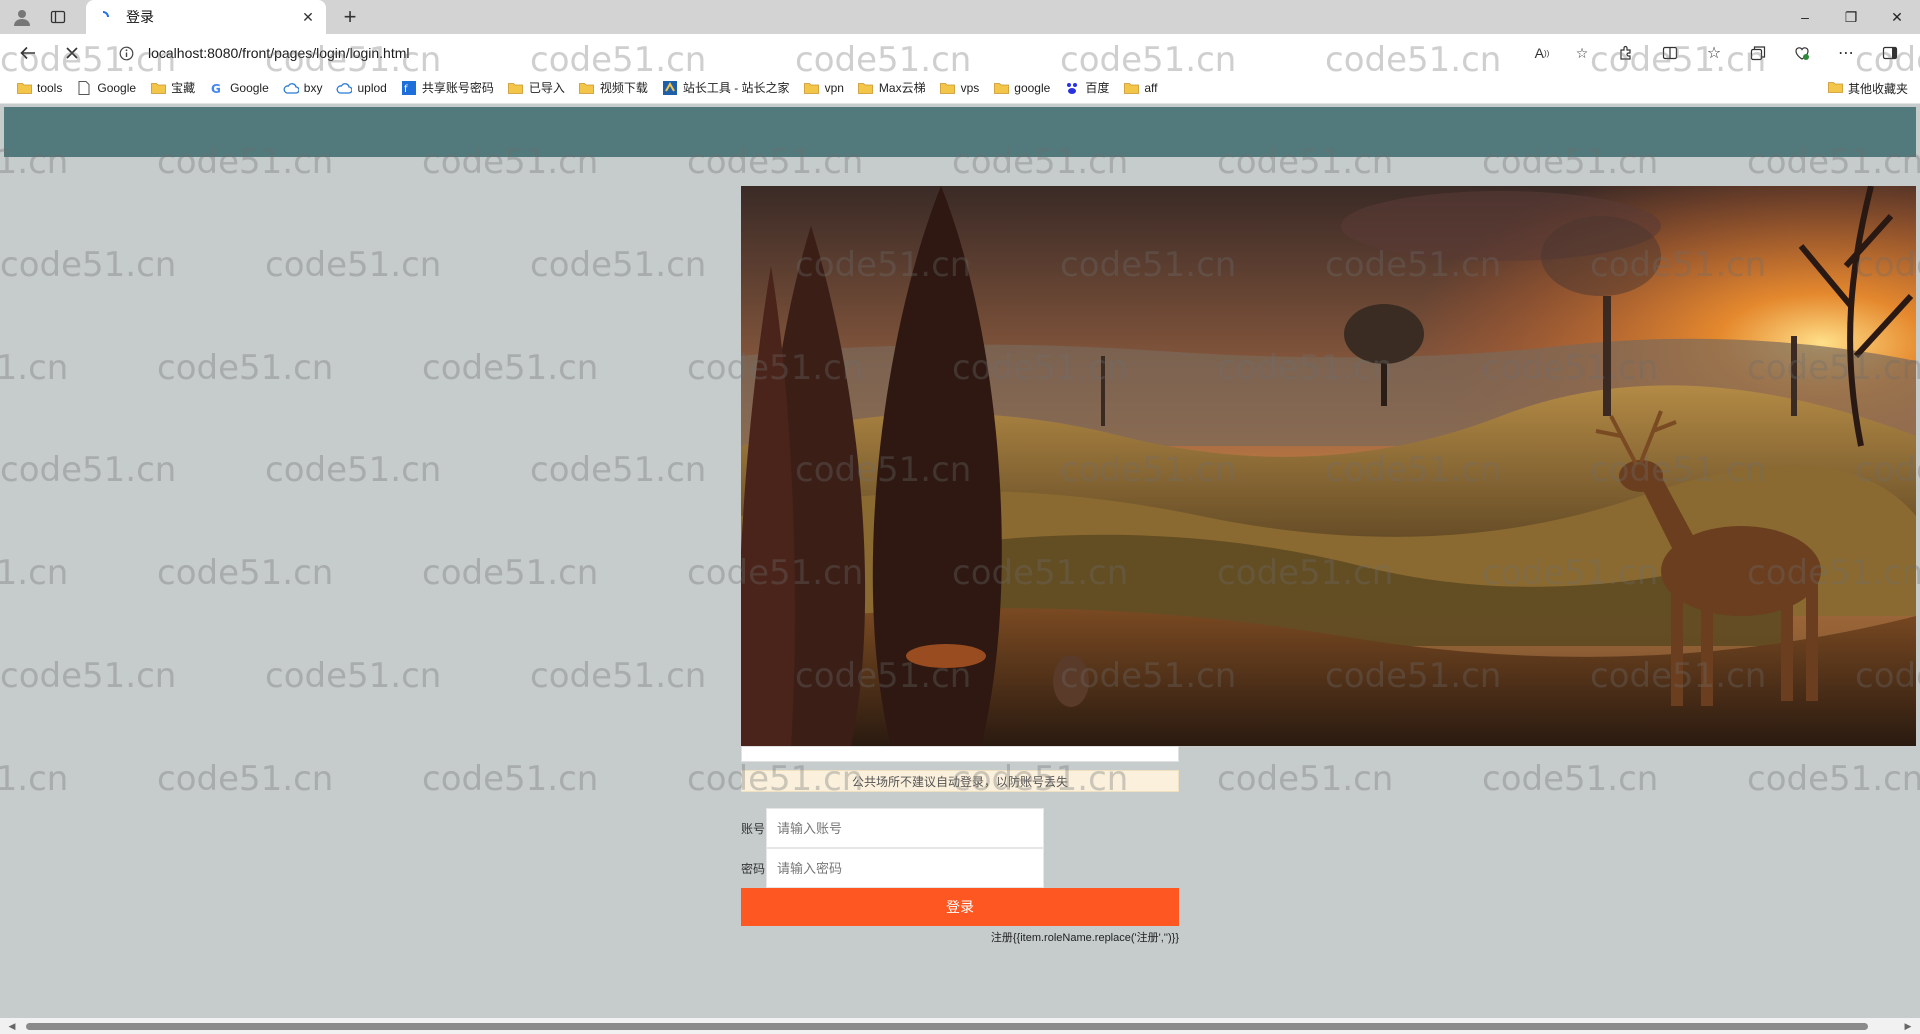  I want to click on account-row: 账号, so click(960, 828).